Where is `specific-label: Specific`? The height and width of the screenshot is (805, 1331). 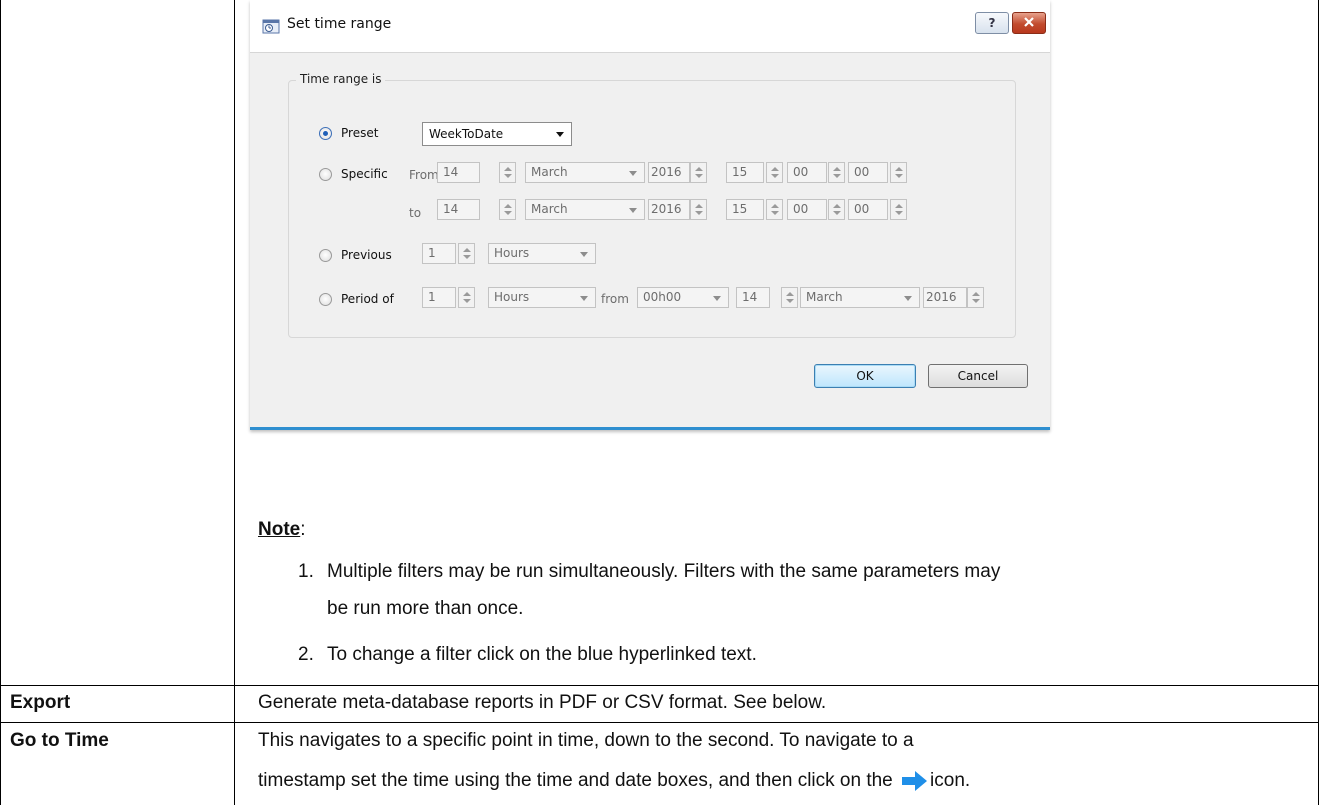 specific-label: Specific is located at coordinates (364, 174).